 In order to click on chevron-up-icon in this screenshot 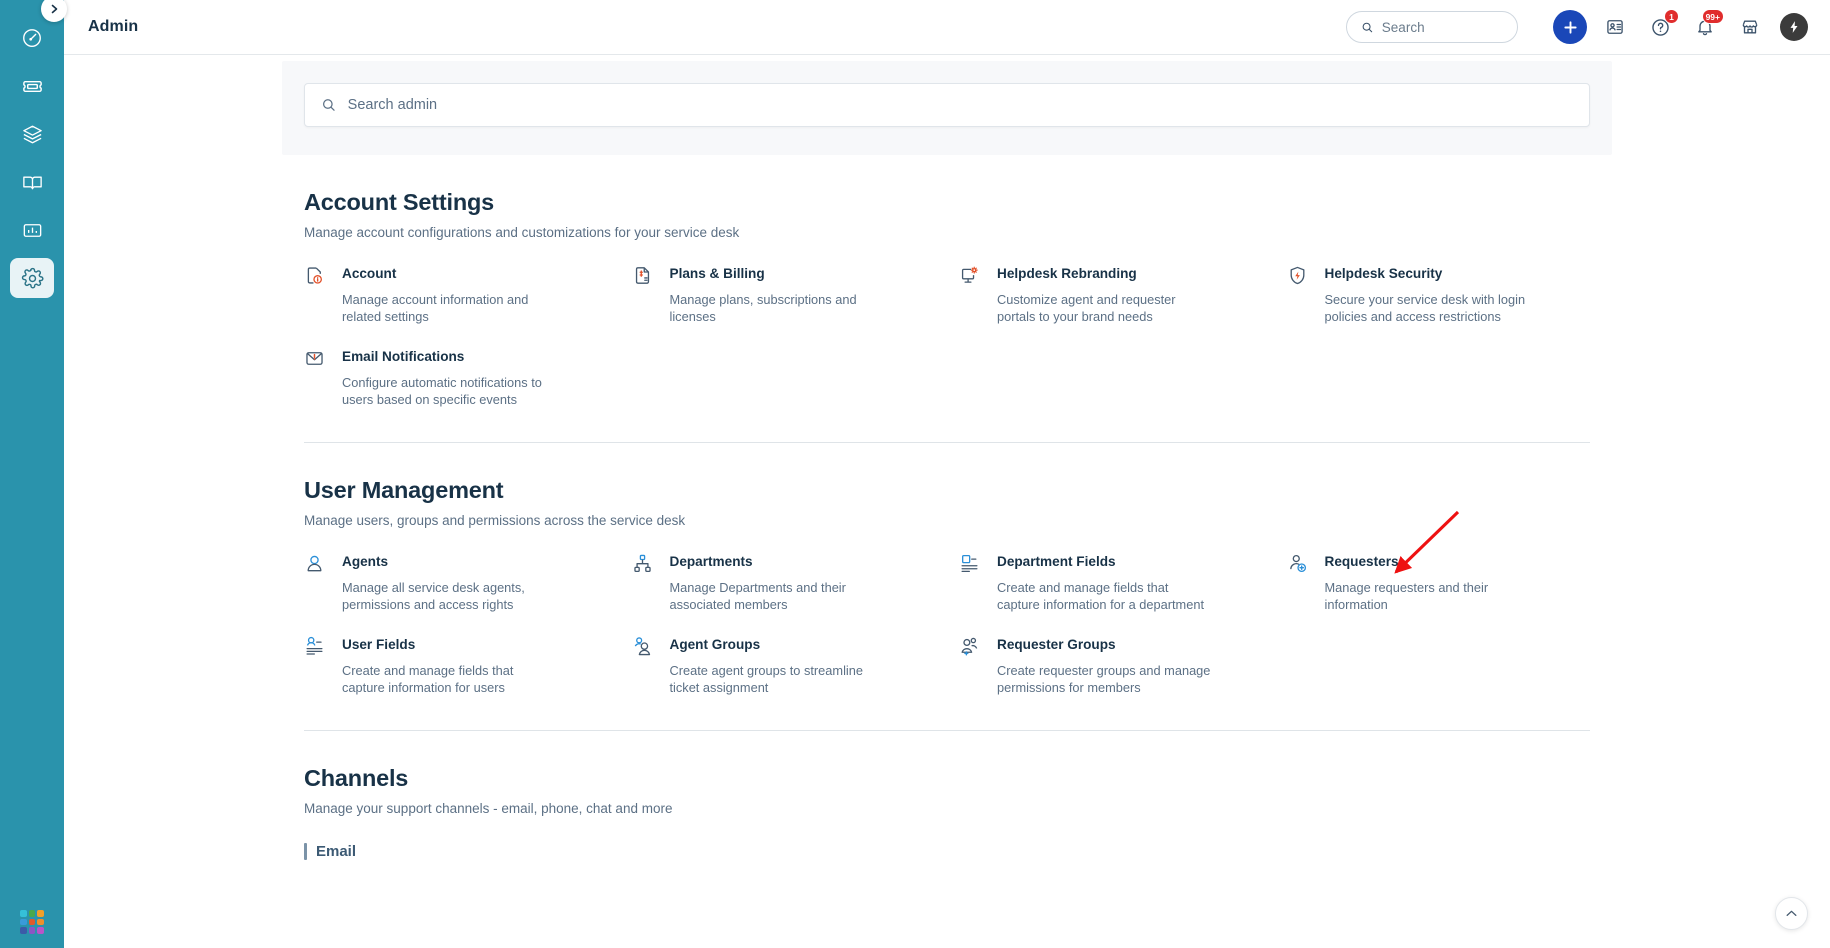, I will do `click(1791, 913)`.